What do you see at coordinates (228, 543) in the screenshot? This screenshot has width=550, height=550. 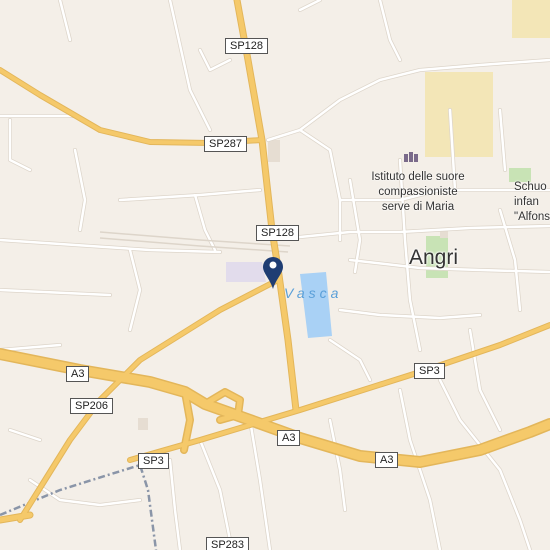 I see `road-shield-sp283: SP283` at bounding box center [228, 543].